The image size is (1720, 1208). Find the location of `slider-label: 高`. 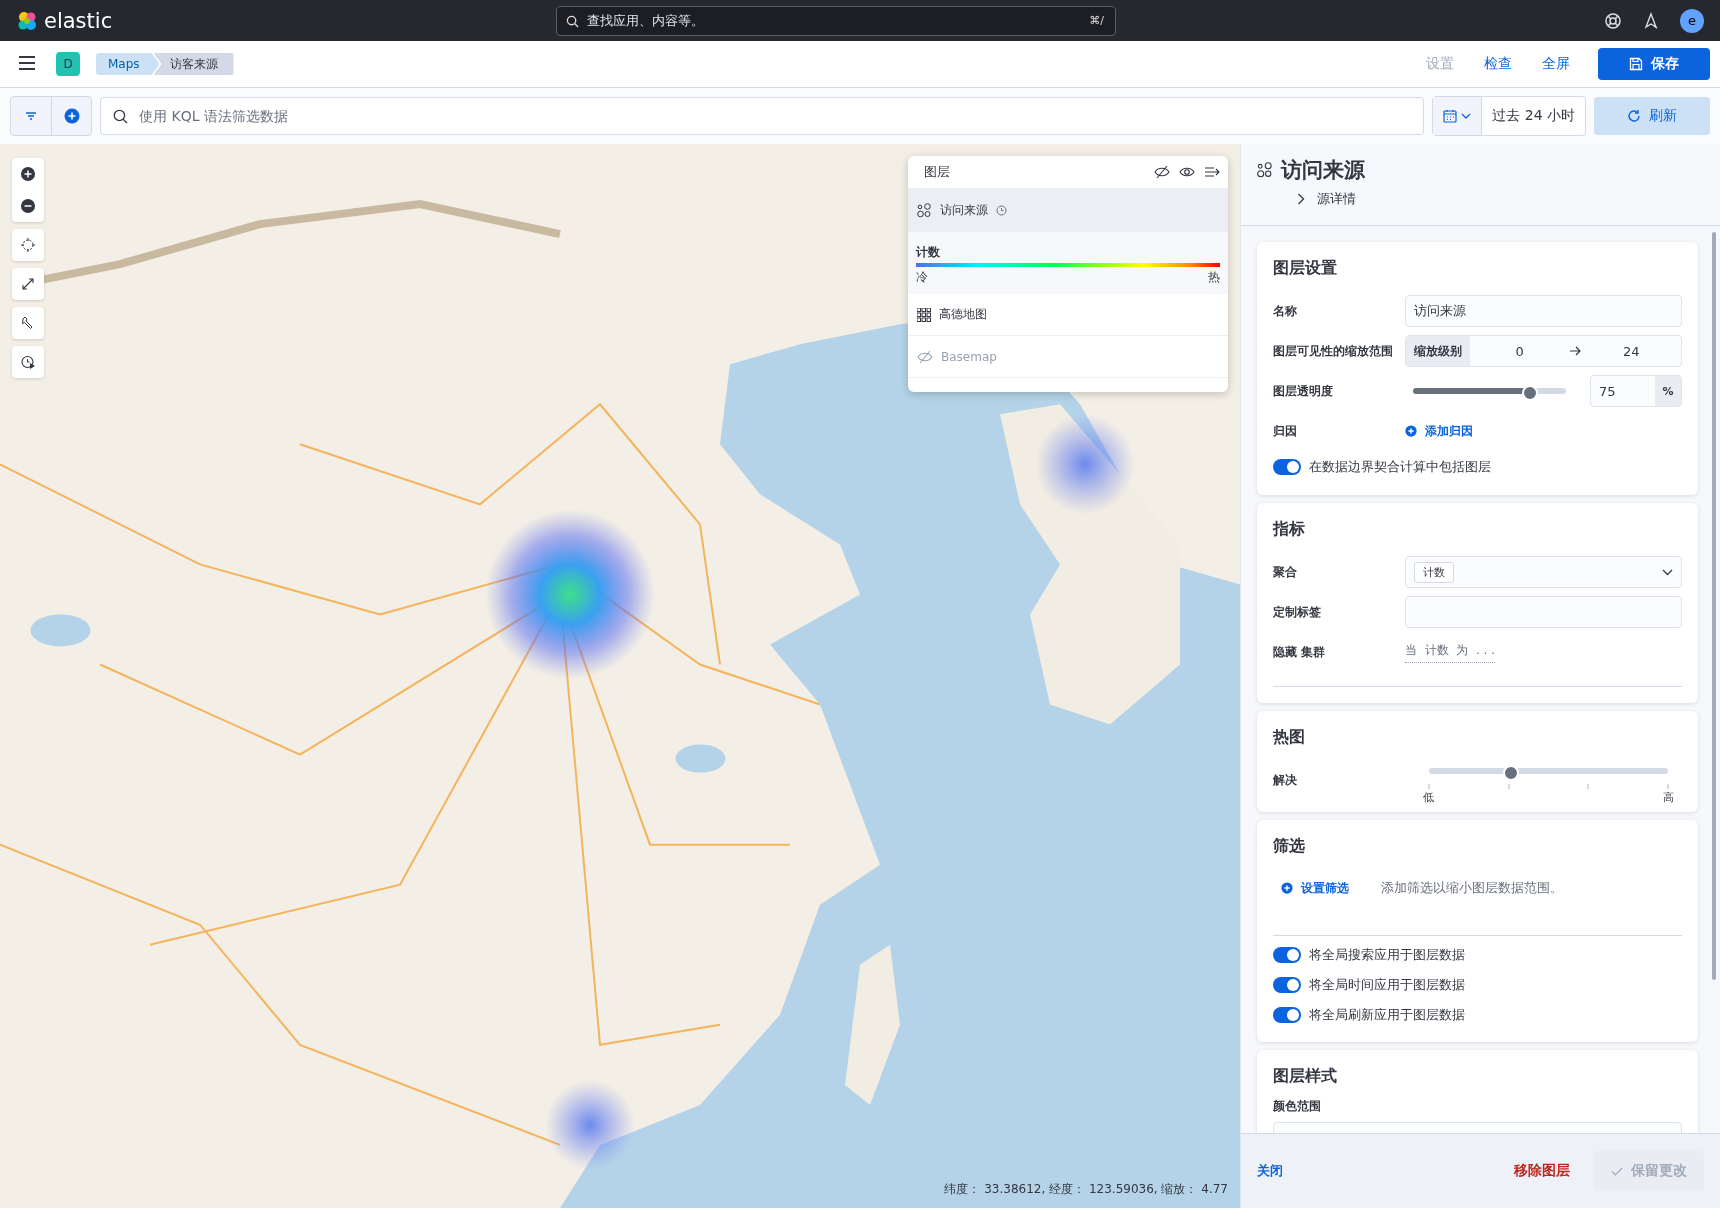

slider-label: 高 is located at coordinates (1668, 797).